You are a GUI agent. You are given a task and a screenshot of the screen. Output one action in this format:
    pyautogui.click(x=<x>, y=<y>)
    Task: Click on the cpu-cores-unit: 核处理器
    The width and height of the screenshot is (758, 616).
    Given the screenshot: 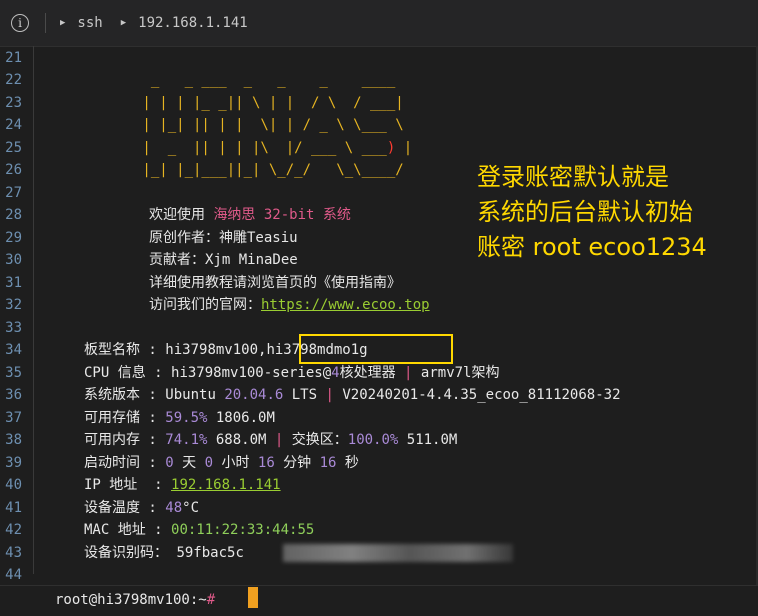 What is the action you would take?
    pyautogui.click(x=372, y=373)
    